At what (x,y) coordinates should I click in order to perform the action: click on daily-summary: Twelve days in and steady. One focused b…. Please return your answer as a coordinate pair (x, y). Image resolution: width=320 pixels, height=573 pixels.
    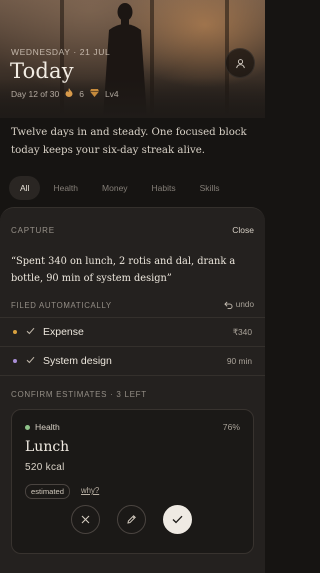
    Looking at the image, I should click on (129, 141).